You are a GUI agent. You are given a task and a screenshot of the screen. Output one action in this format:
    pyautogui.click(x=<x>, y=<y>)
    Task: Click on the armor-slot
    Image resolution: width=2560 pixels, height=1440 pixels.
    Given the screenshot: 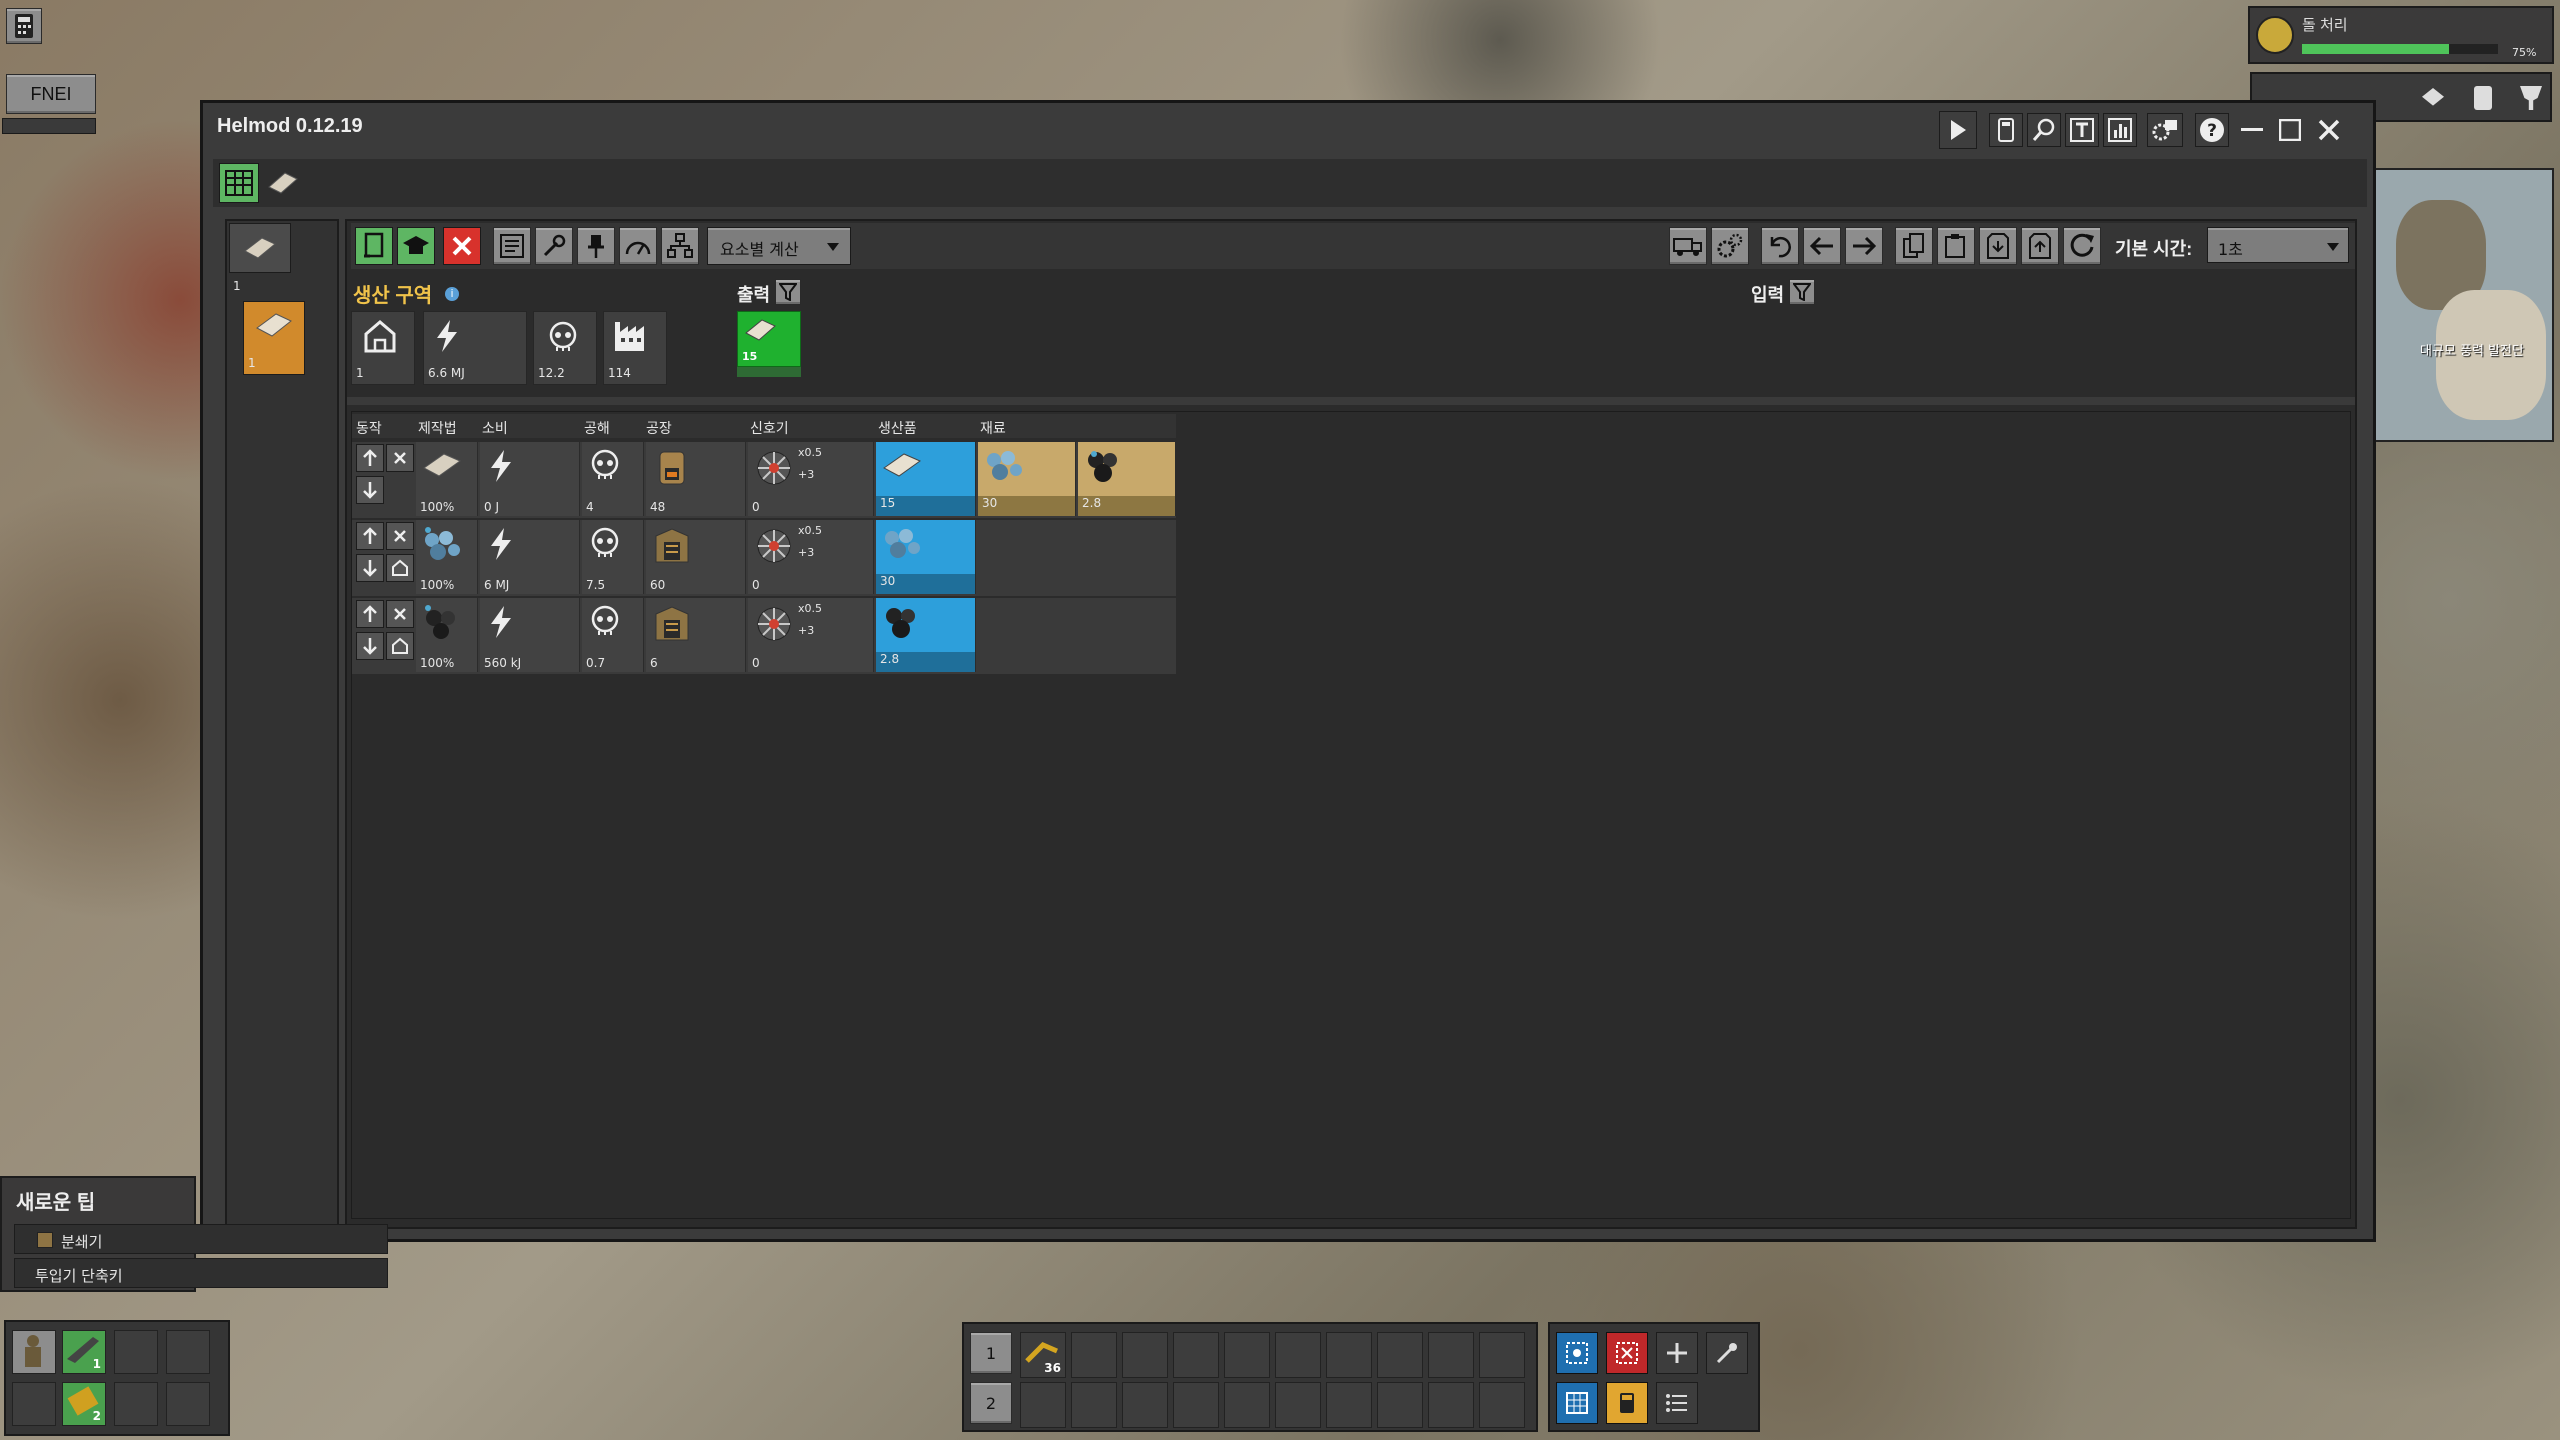 What is the action you would take?
    pyautogui.click(x=34, y=1404)
    